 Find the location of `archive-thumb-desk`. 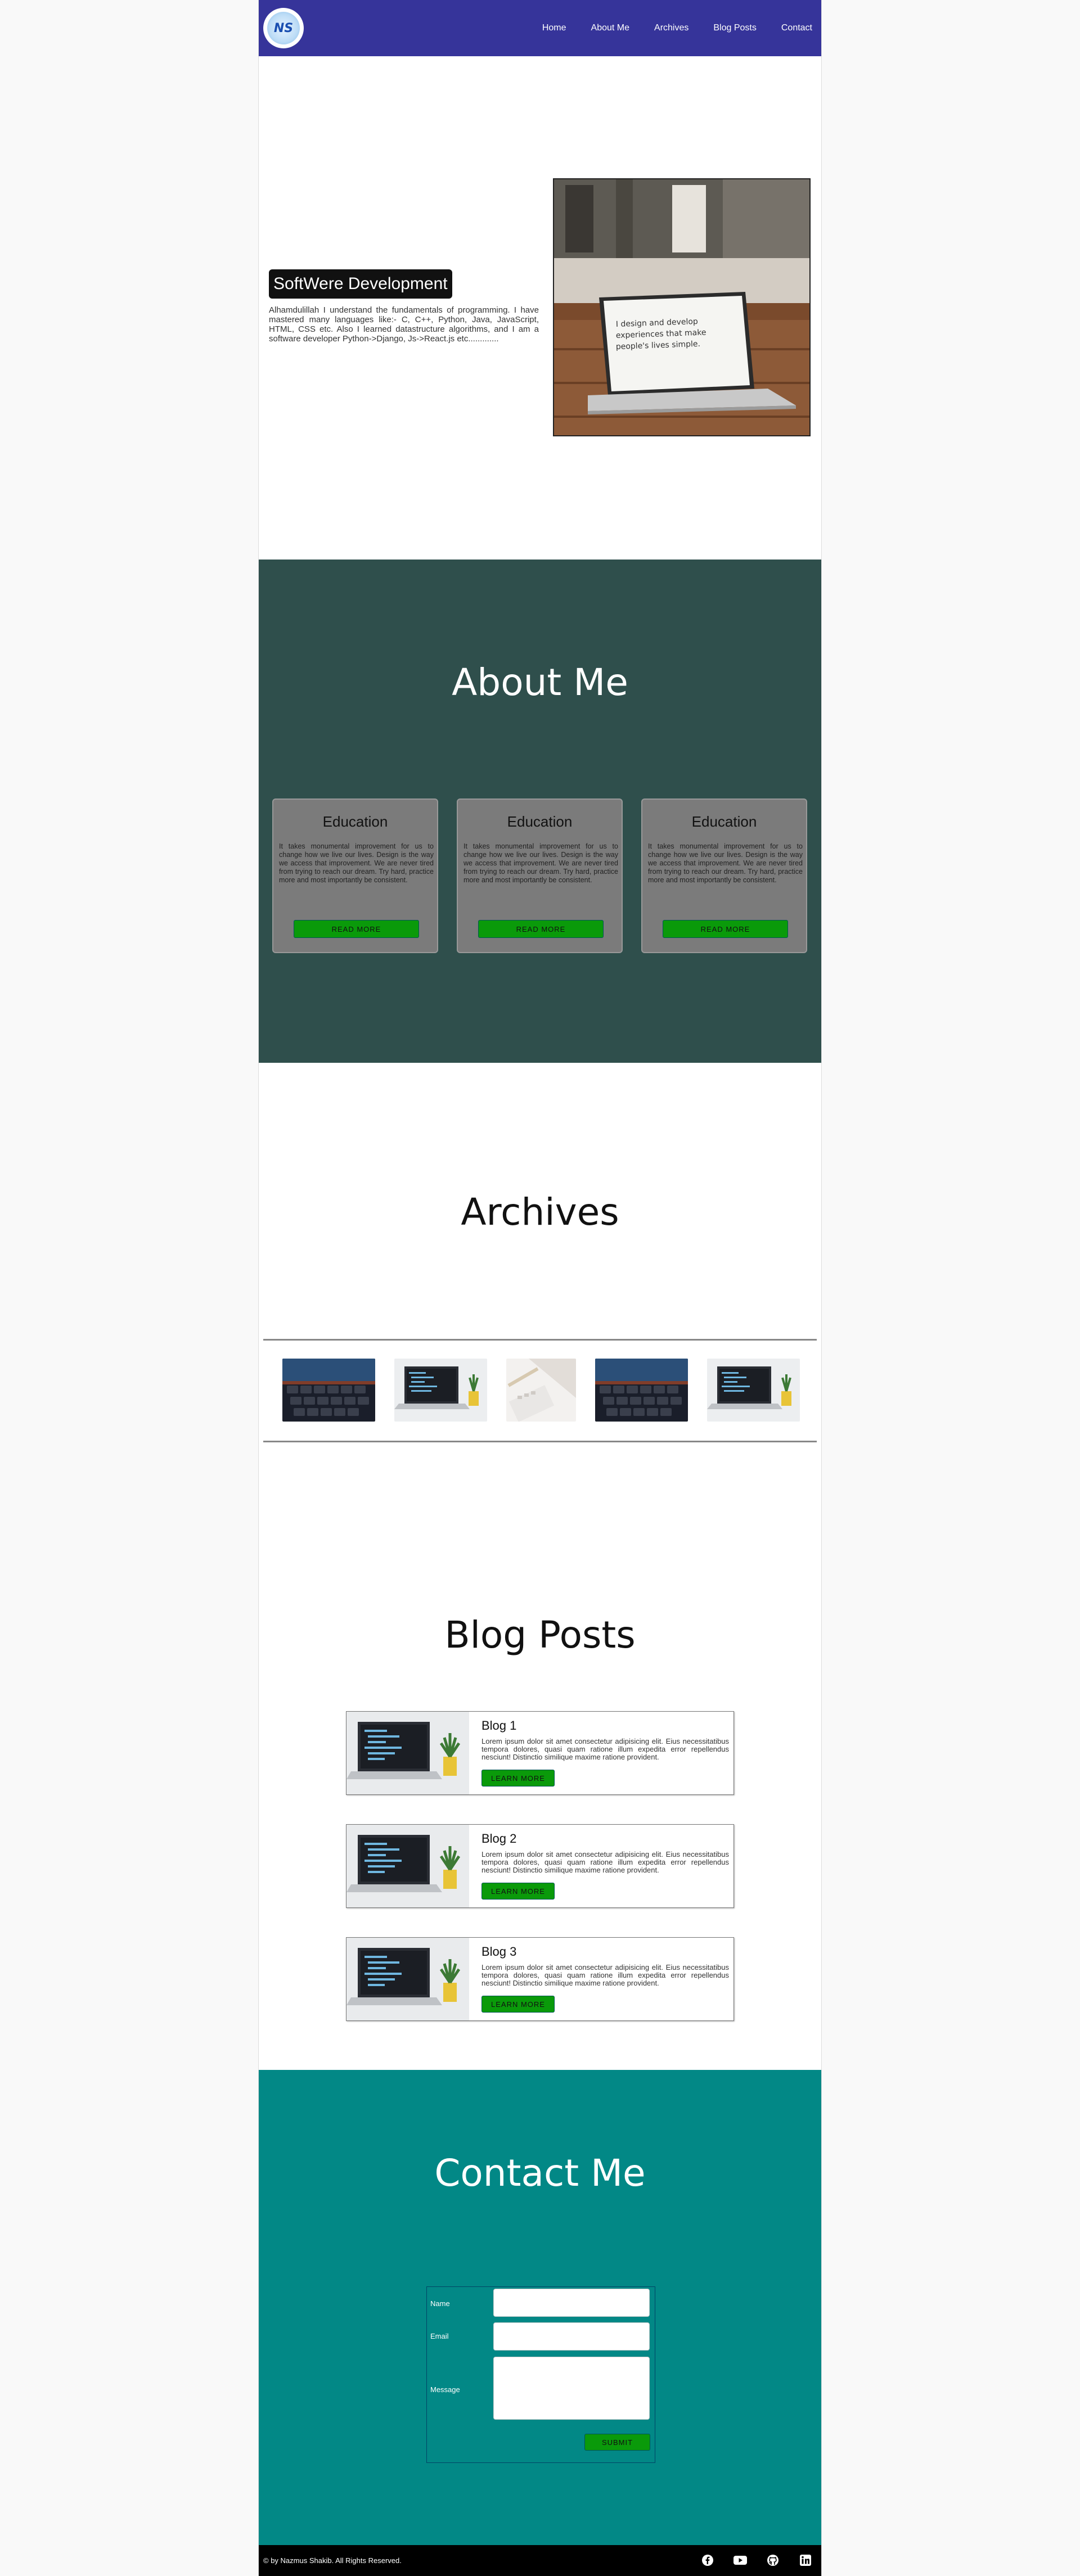

archive-thumb-desk is located at coordinates (541, 1390).